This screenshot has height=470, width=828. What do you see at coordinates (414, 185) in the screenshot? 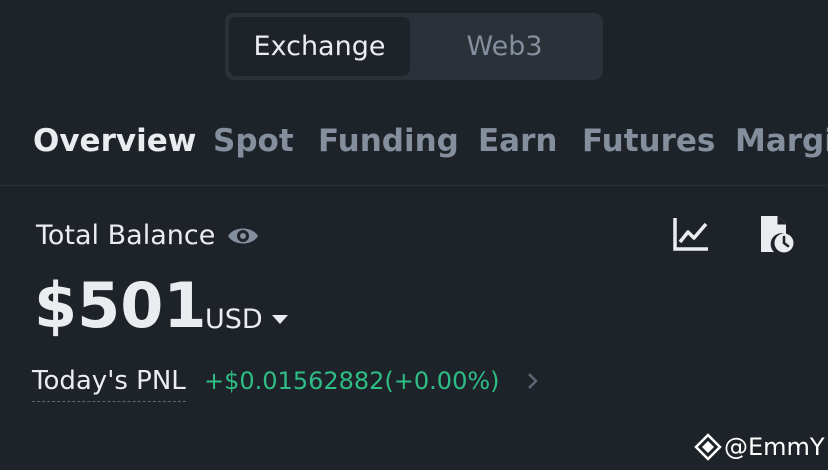
I see `tabs-divider` at bounding box center [414, 185].